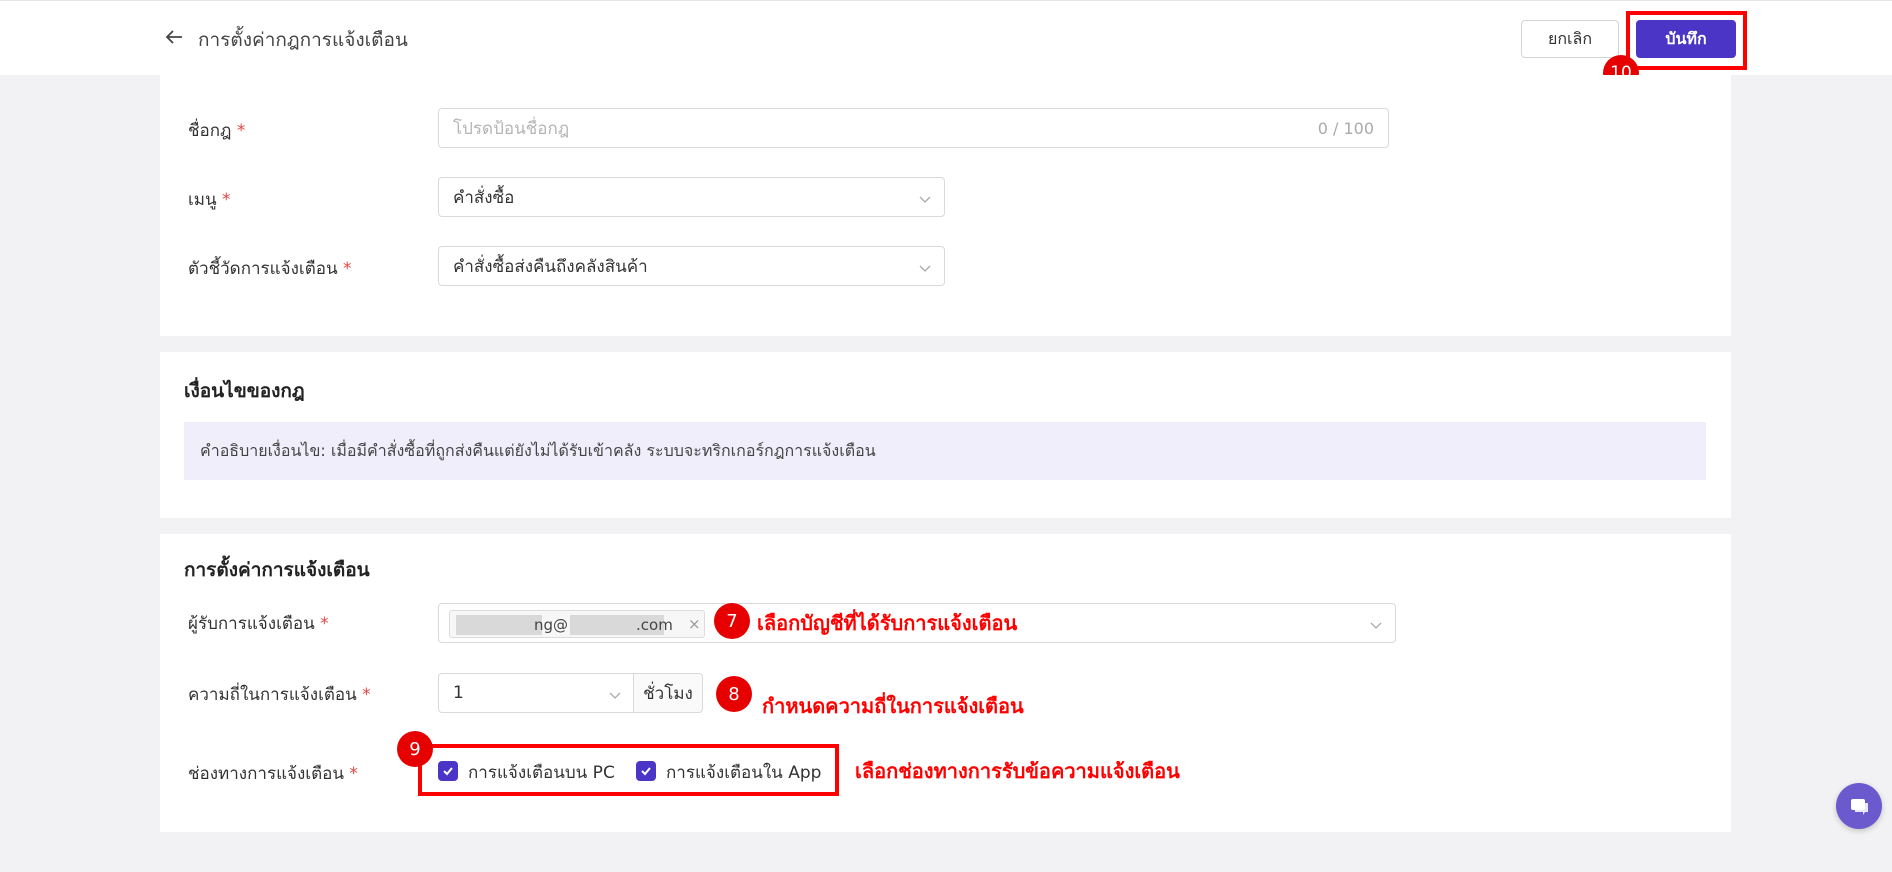  What do you see at coordinates (279, 695) in the screenshot?
I see `frequency-label: ความถี่ในการแจ้งเตือน *` at bounding box center [279, 695].